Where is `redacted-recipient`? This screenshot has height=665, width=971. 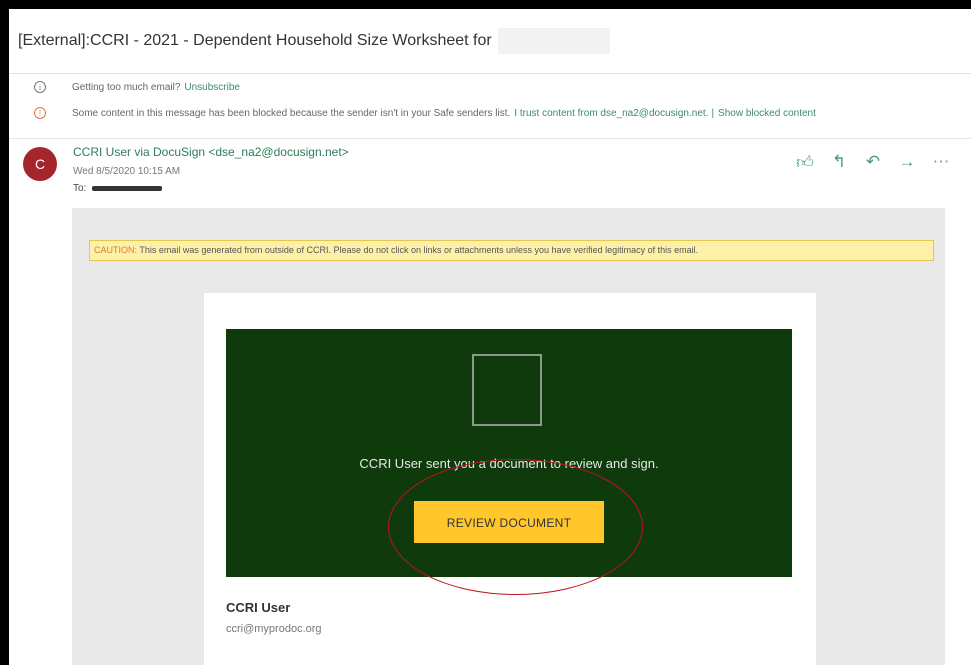 redacted-recipient is located at coordinates (127, 188).